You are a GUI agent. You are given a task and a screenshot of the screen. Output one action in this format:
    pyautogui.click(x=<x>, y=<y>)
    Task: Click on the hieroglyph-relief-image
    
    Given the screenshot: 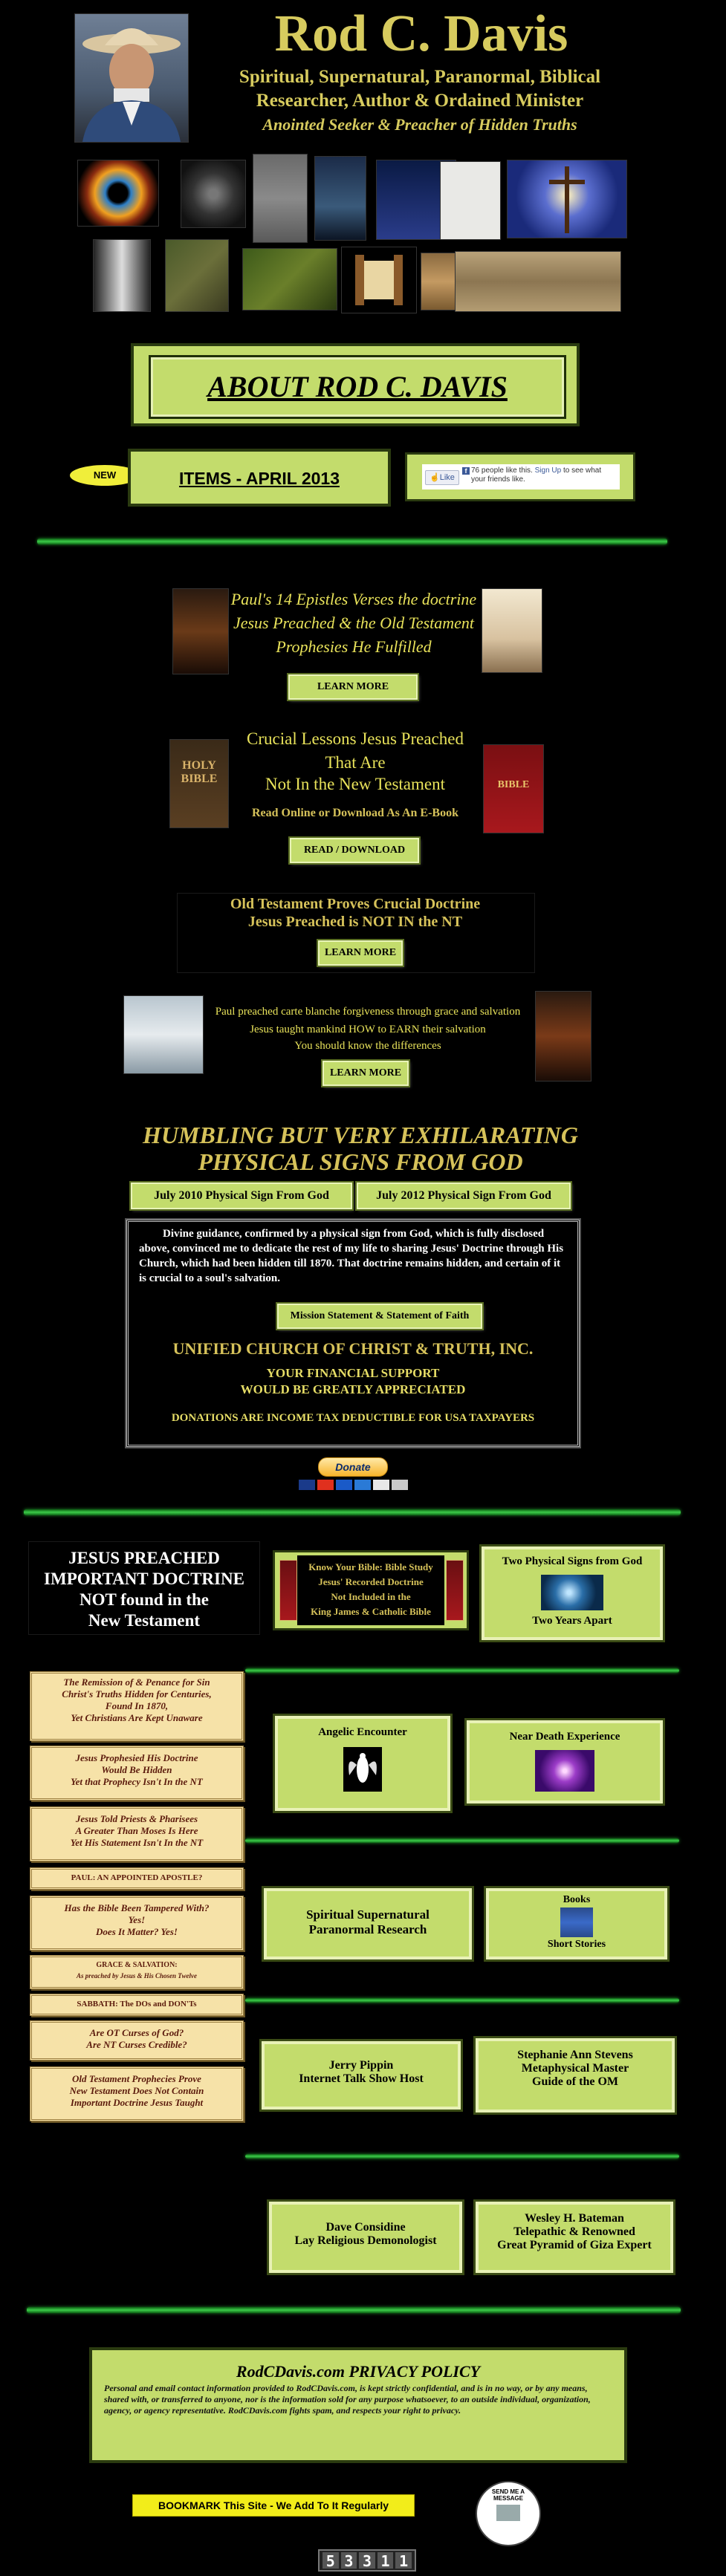 What is the action you would take?
    pyautogui.click(x=538, y=281)
    